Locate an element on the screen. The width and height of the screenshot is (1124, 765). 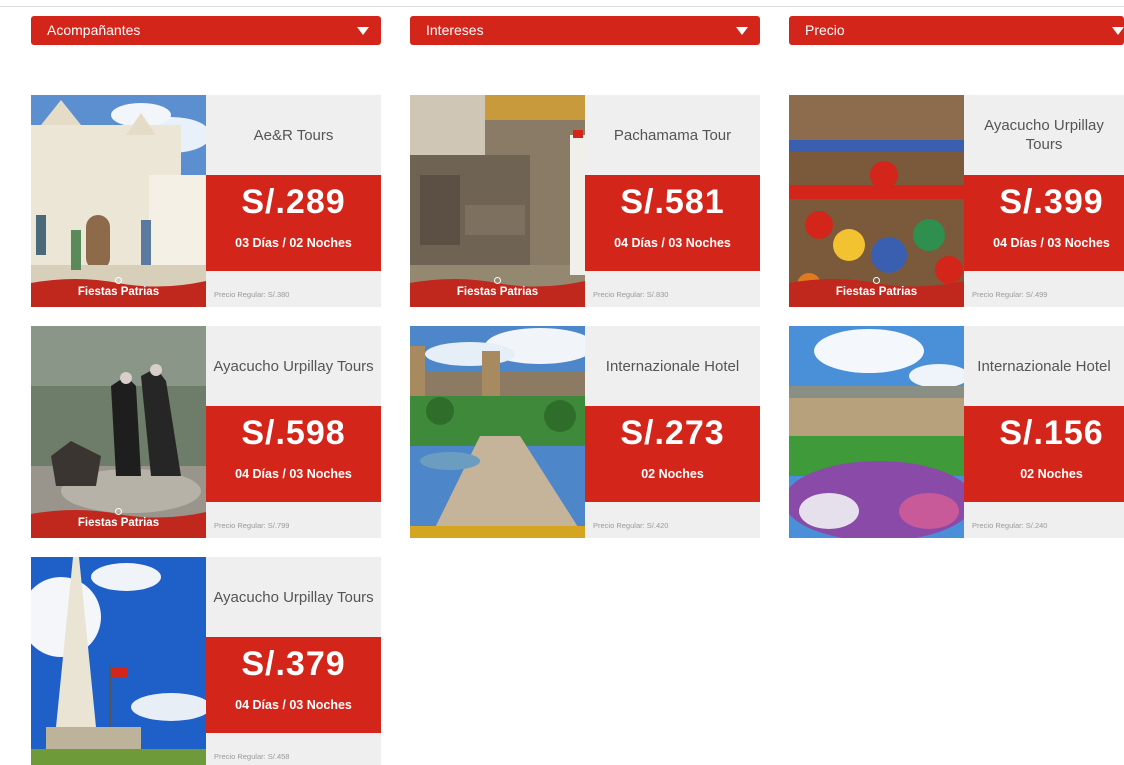
hotel-price: S/.273 is located at coordinates (672, 433).